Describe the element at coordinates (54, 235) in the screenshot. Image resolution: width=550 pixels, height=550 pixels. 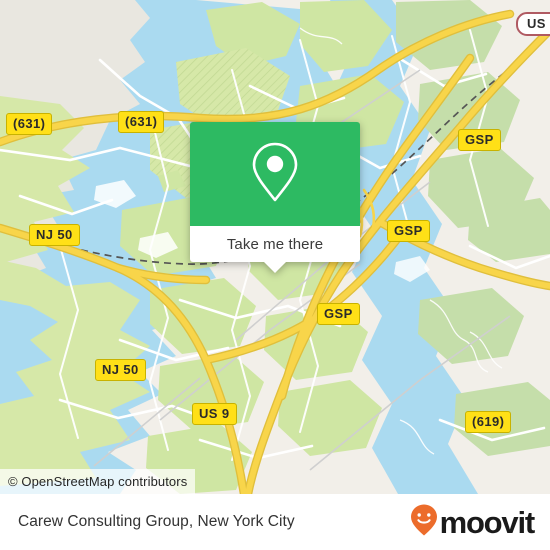
I see `shield-nj50-north: NJ 50` at that location.